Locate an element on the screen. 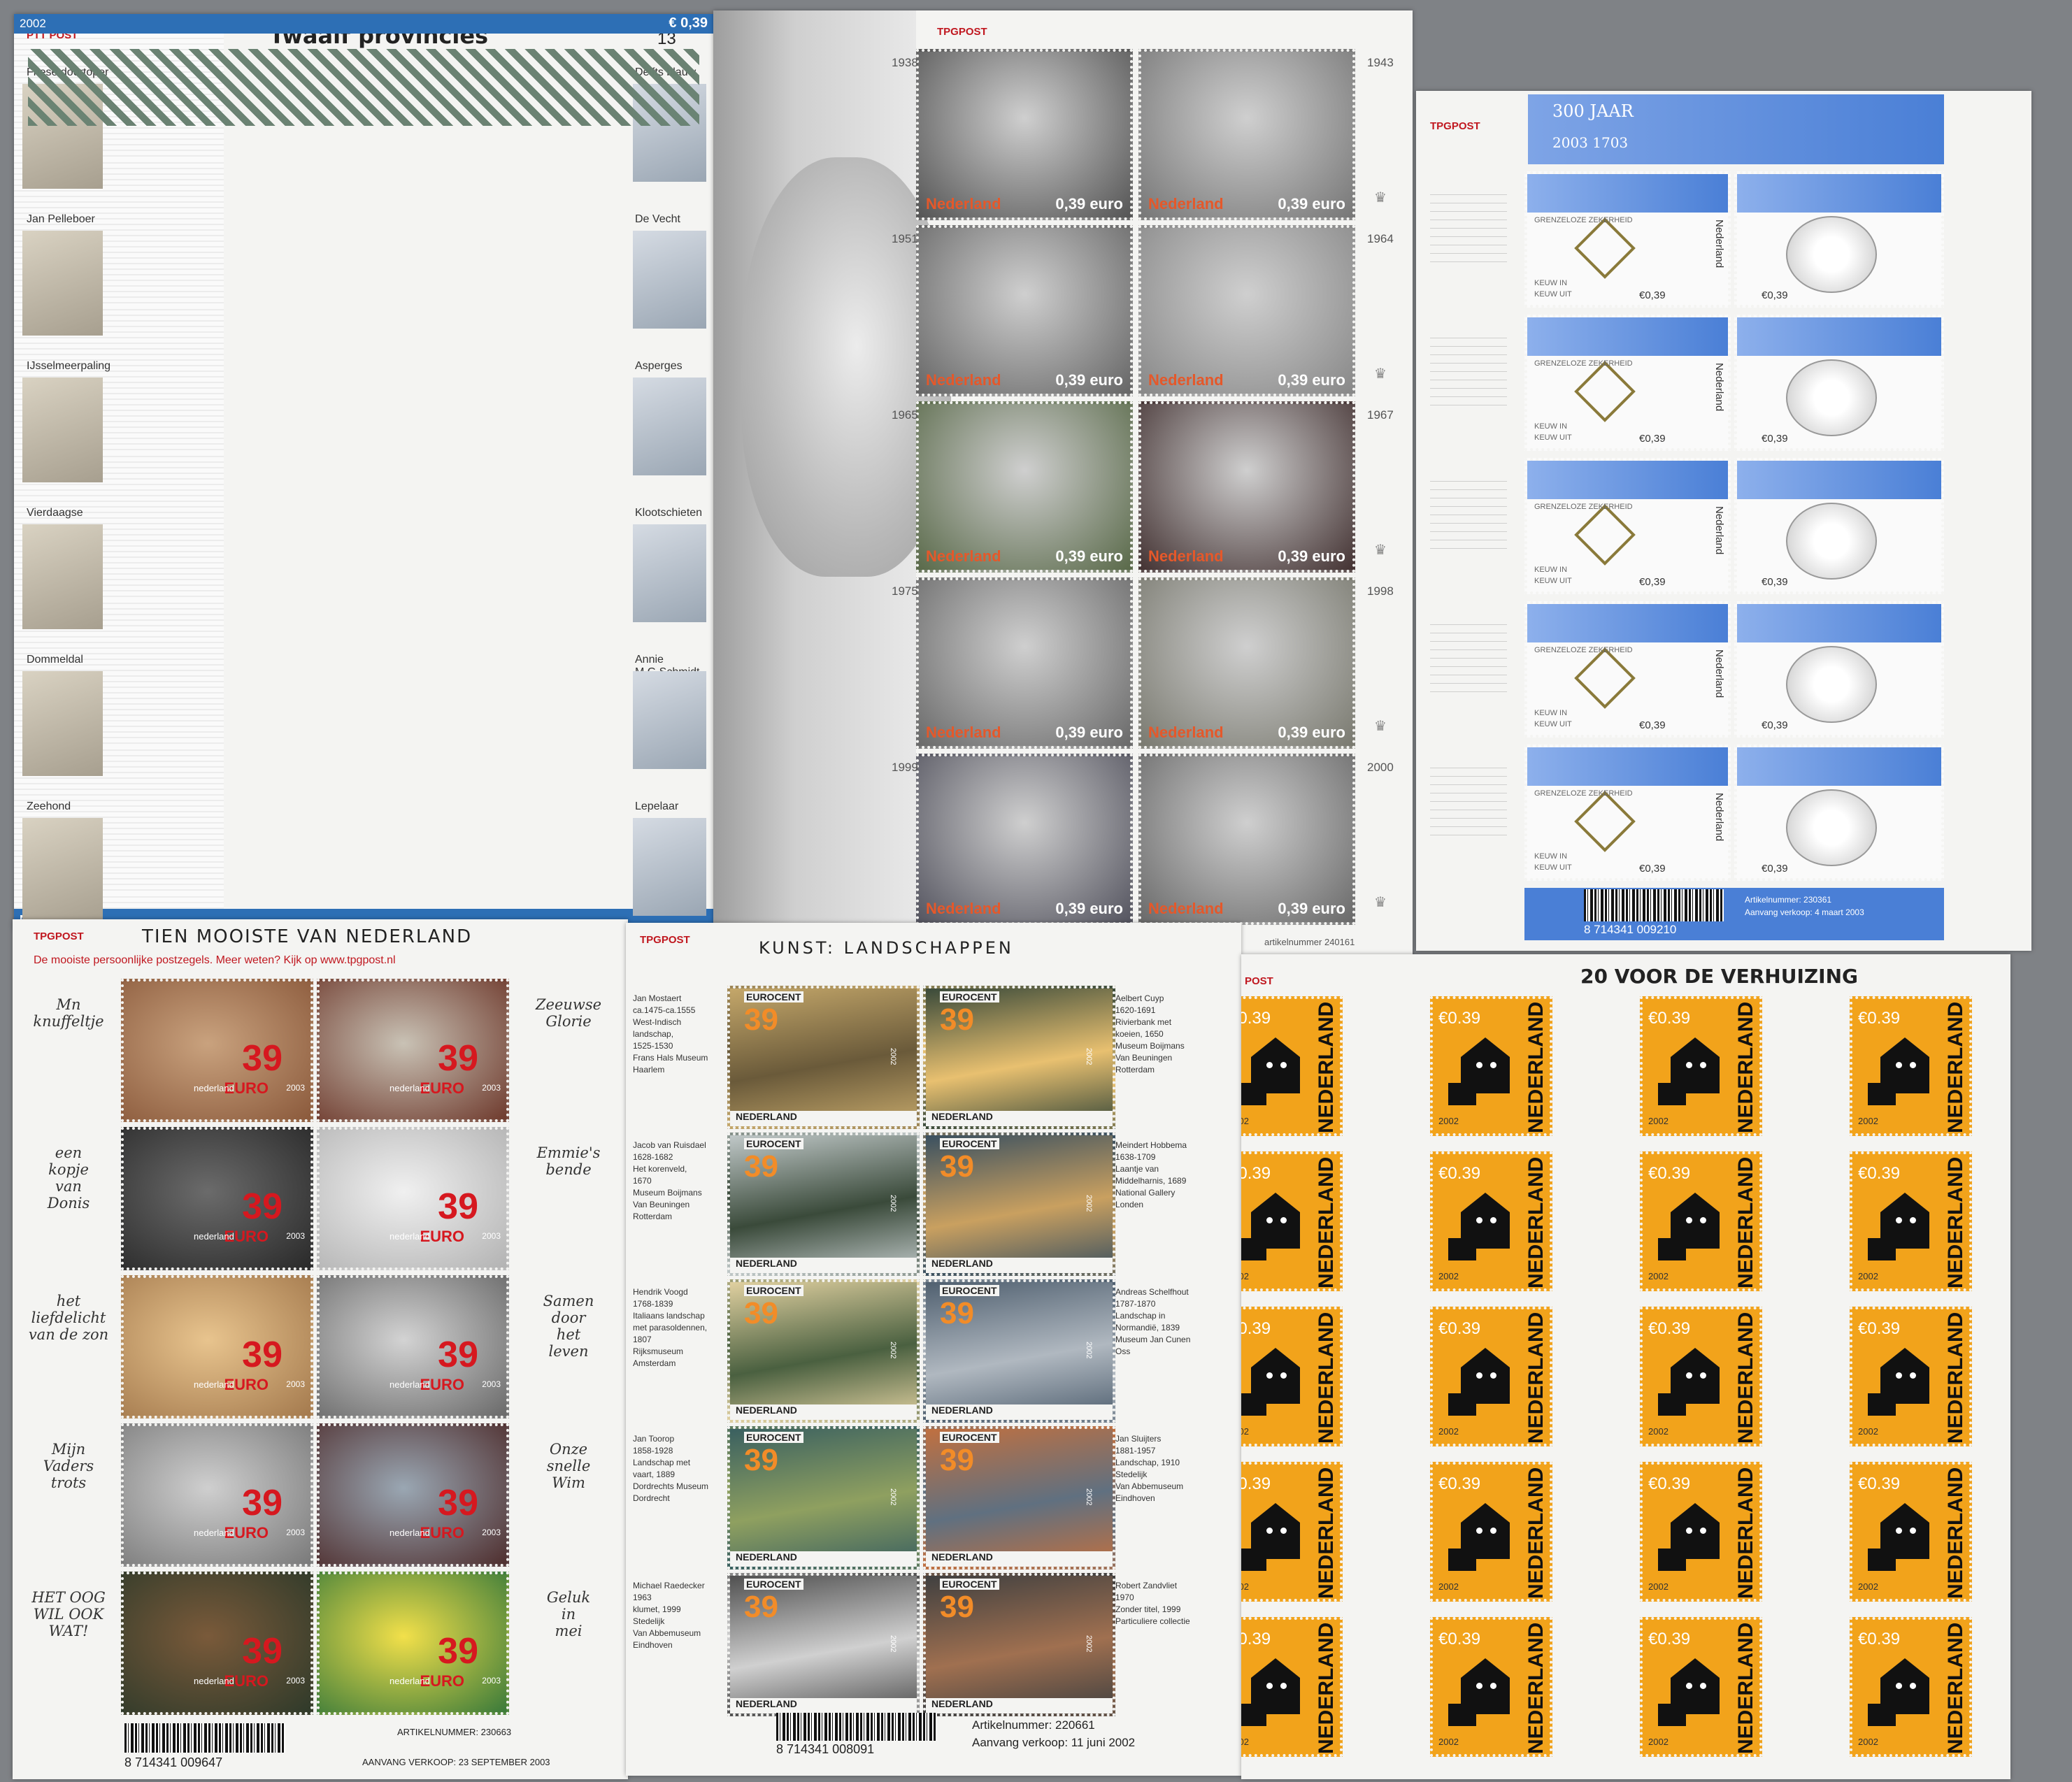 The image size is (2072, 1782). crown-icon: ♛ is located at coordinates (1380, 550).